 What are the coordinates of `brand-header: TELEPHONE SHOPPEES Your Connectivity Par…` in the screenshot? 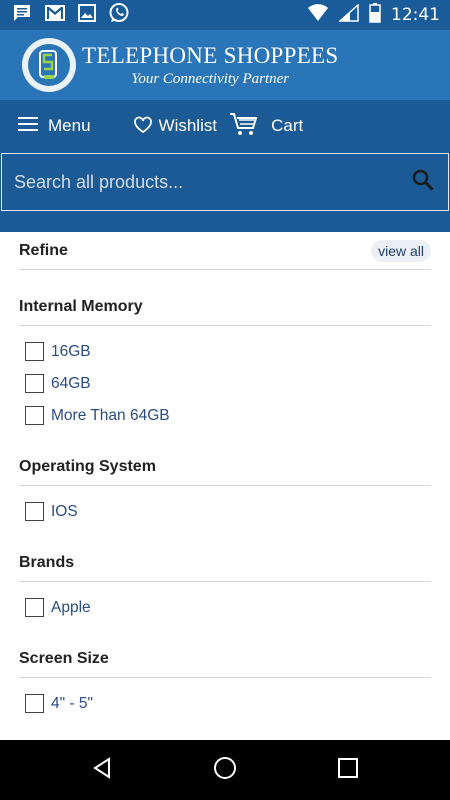 It's located at (225, 65).